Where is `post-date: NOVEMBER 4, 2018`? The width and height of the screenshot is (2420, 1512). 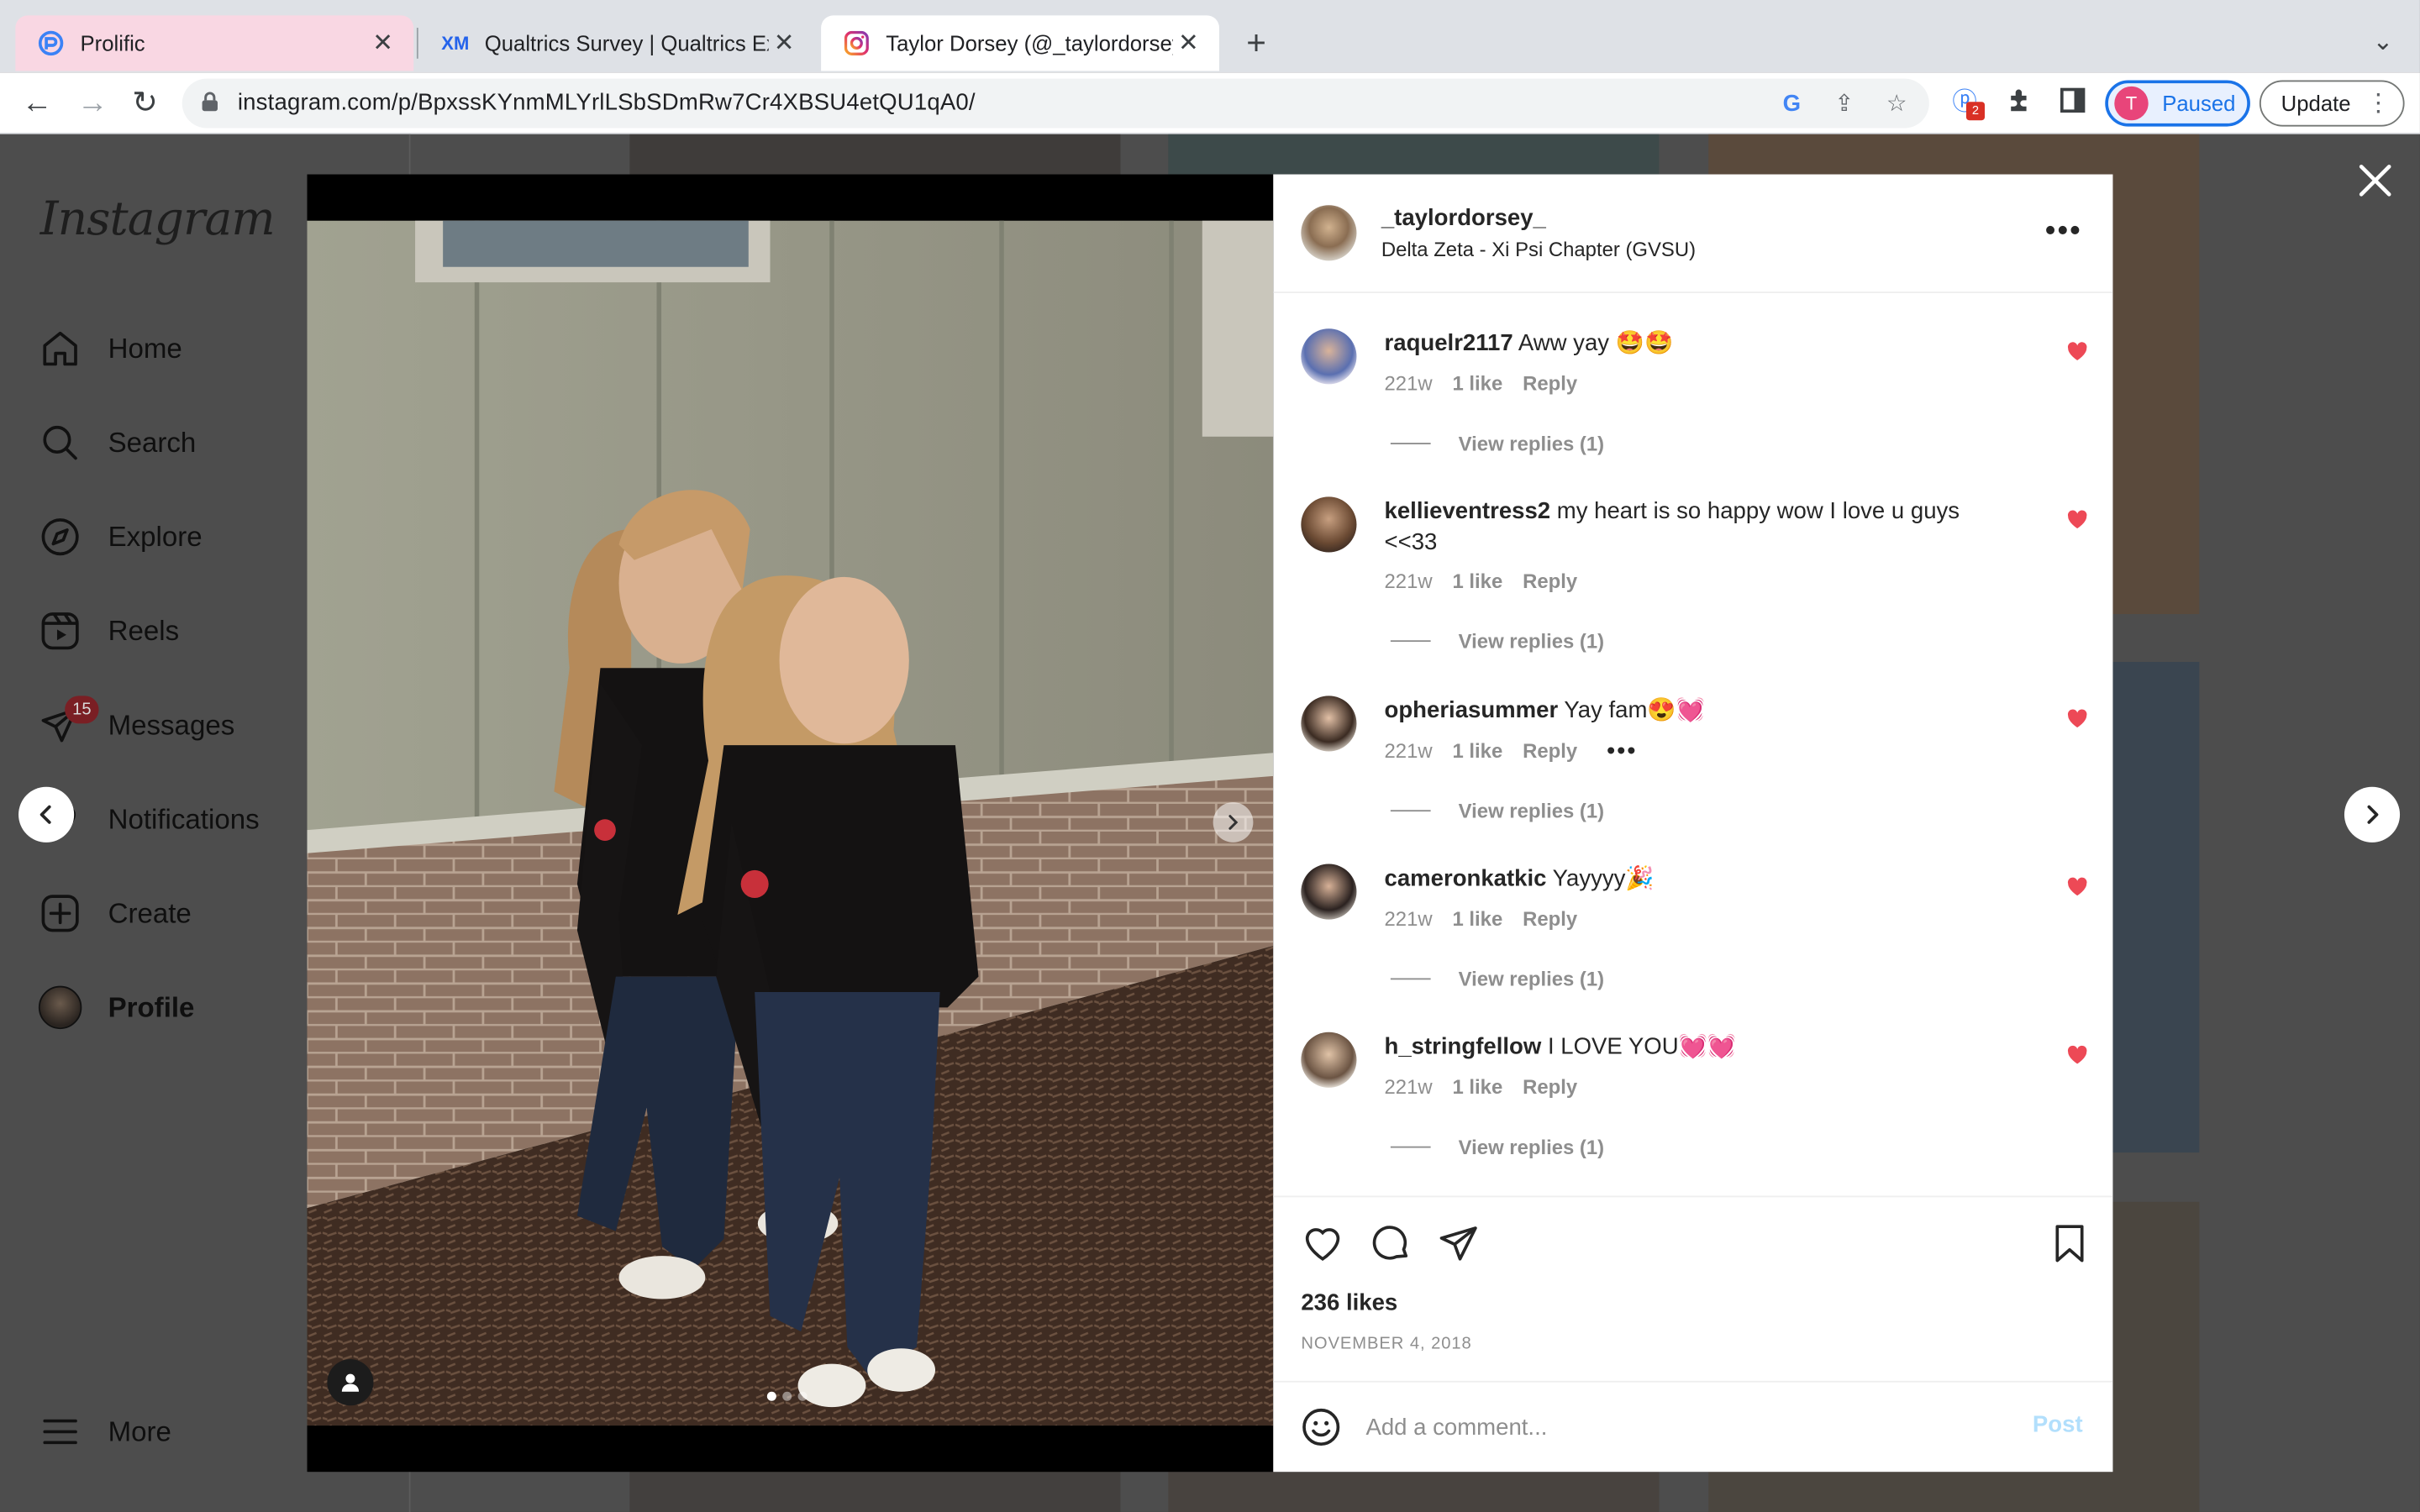
post-date: NOVEMBER 4, 2018 is located at coordinates (1386, 1344).